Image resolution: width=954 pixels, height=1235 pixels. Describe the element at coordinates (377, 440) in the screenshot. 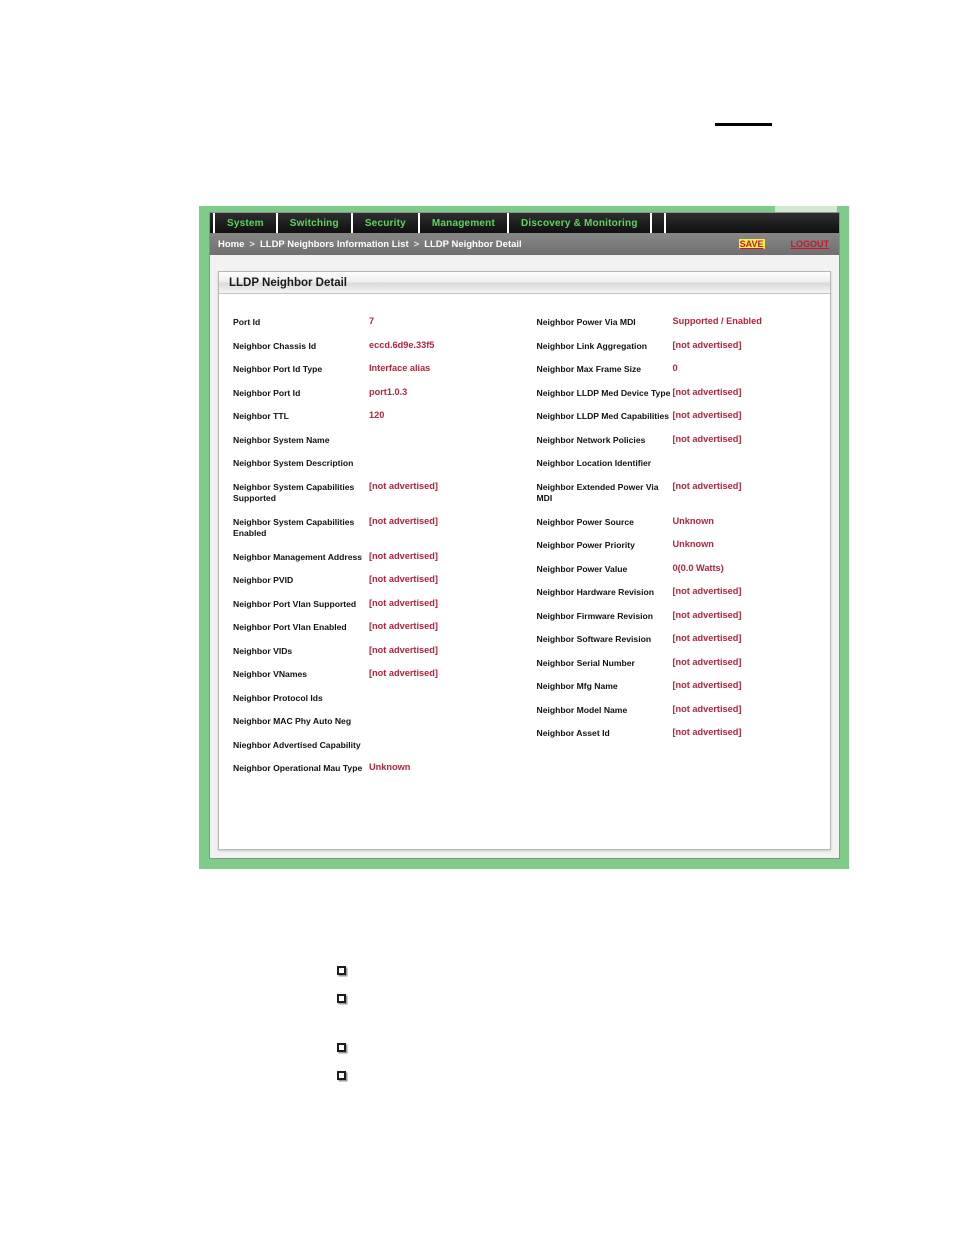

I see `detail-row-neighbor-system-name: Neighbor System Name` at that location.